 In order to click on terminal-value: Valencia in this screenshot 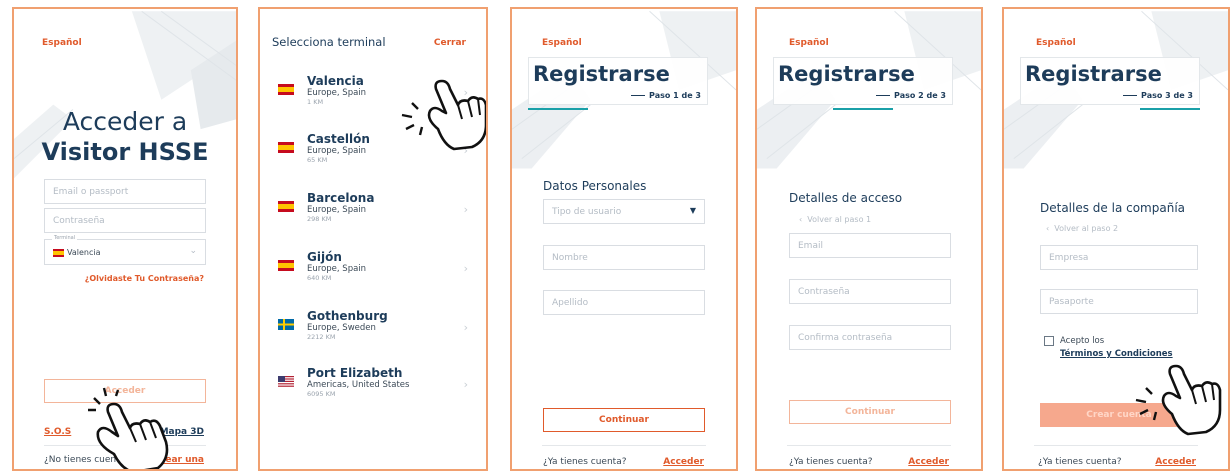, I will do `click(84, 252)`.